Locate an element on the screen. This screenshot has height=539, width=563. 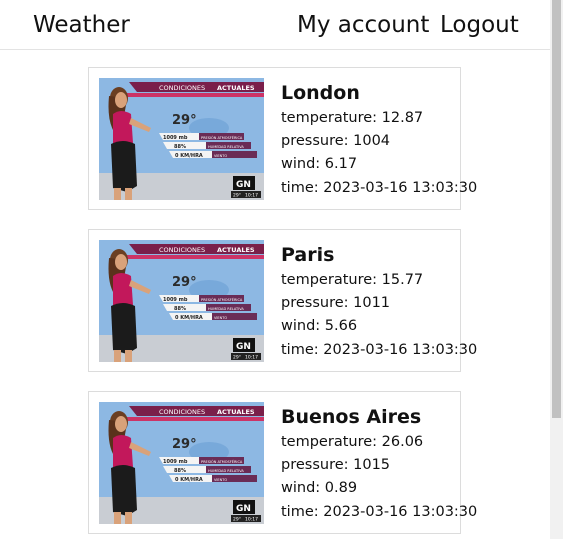
brand-link: Weather is located at coordinates (81, 25).